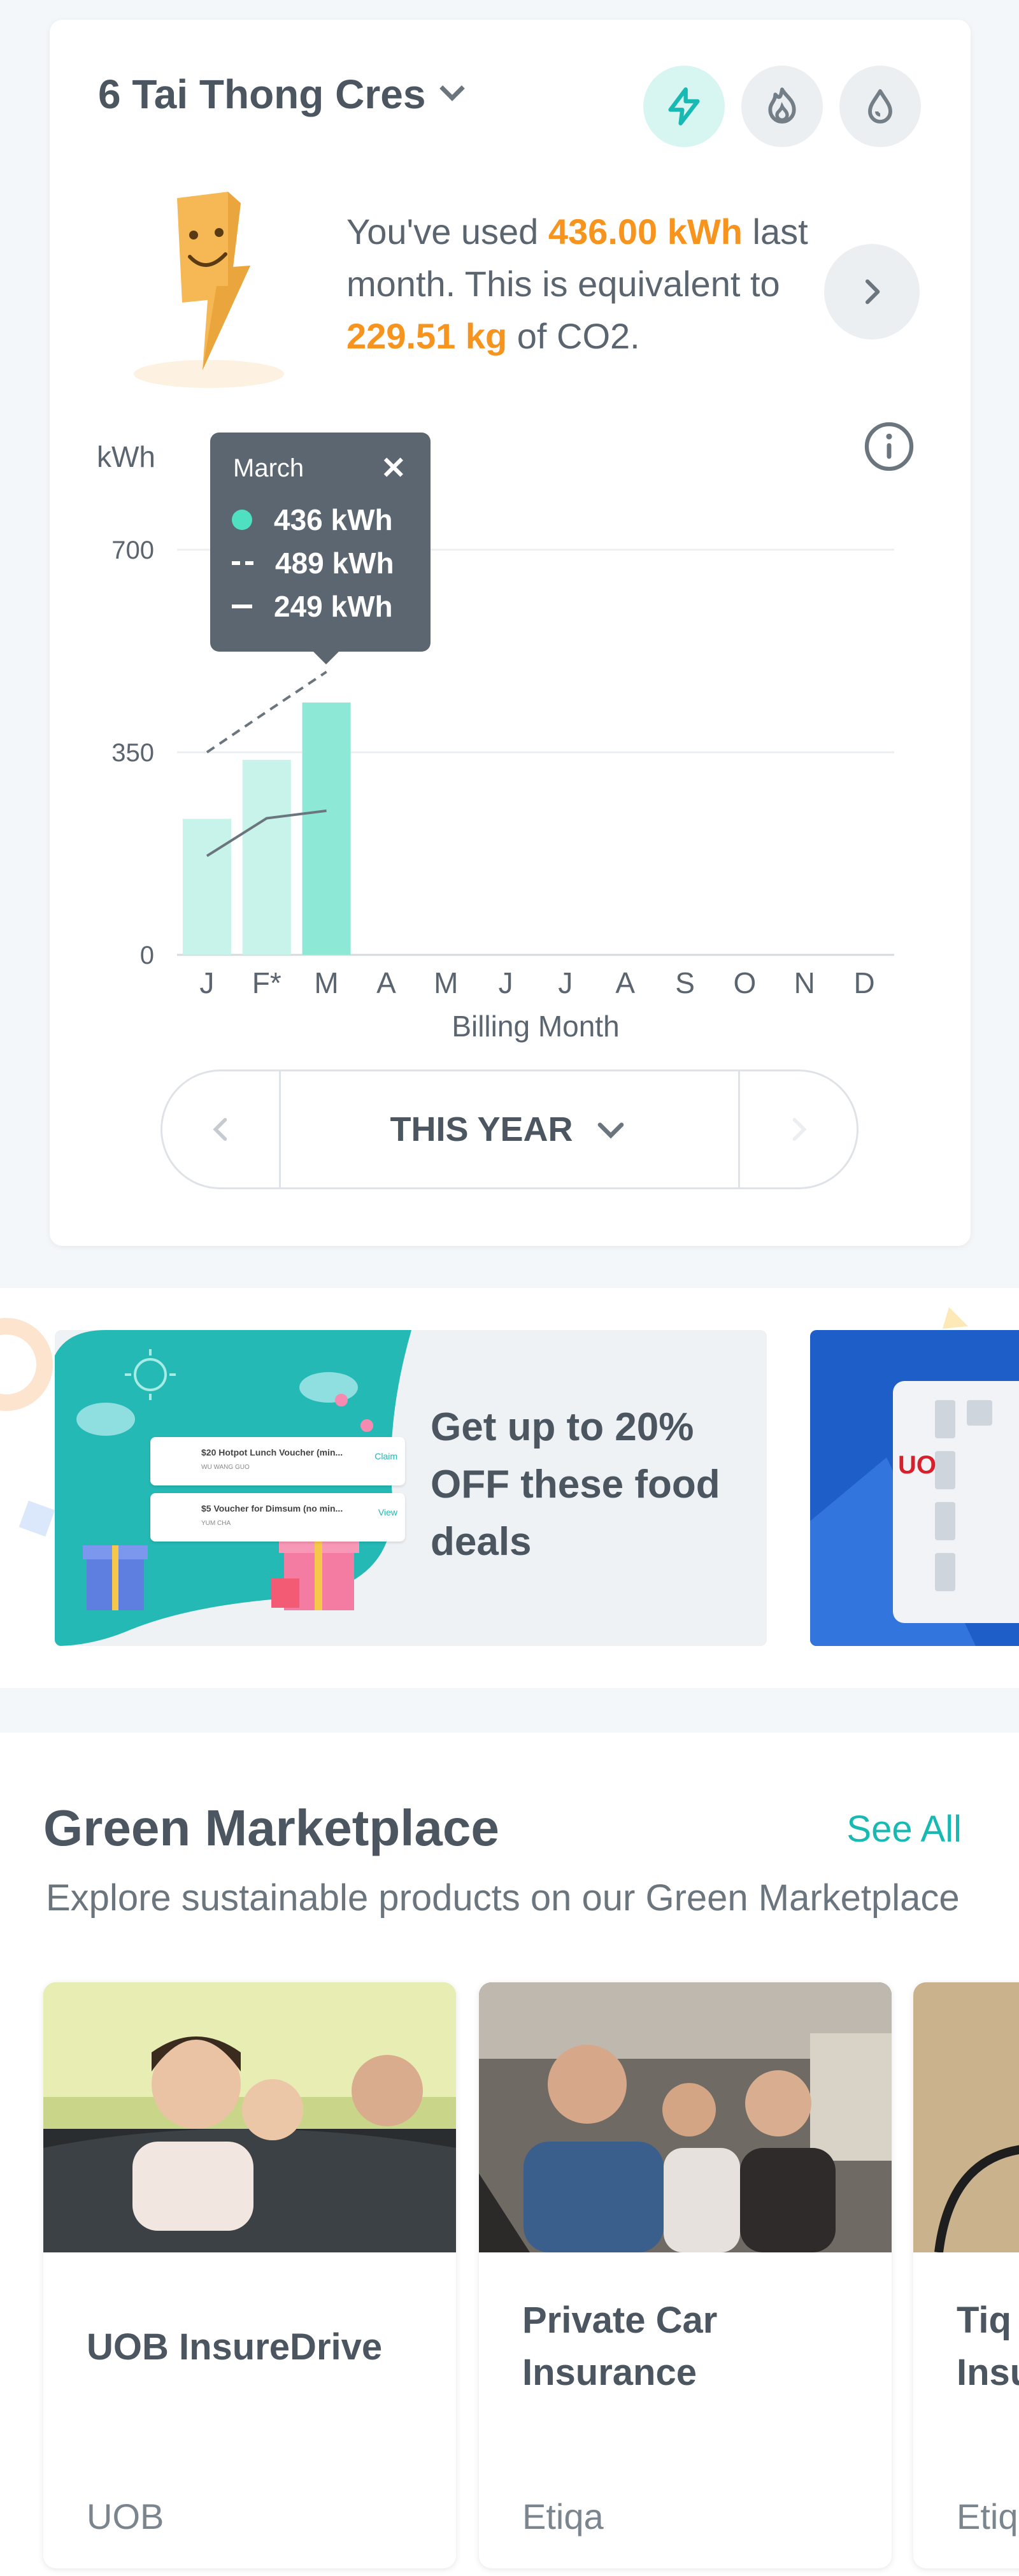  I want to click on product-name: Private Car Insurance, so click(620, 2347).